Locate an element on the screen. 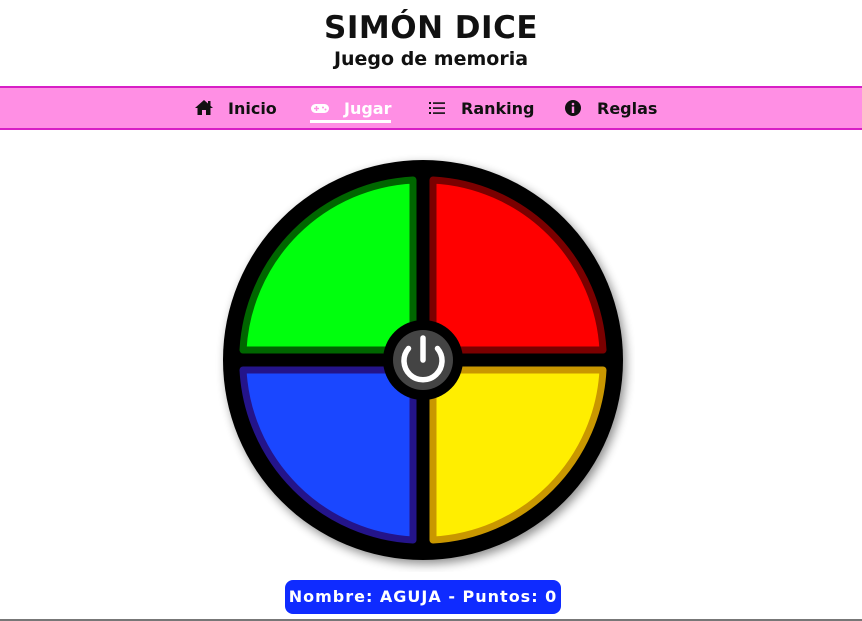  power-button is located at coordinates (423, 360).